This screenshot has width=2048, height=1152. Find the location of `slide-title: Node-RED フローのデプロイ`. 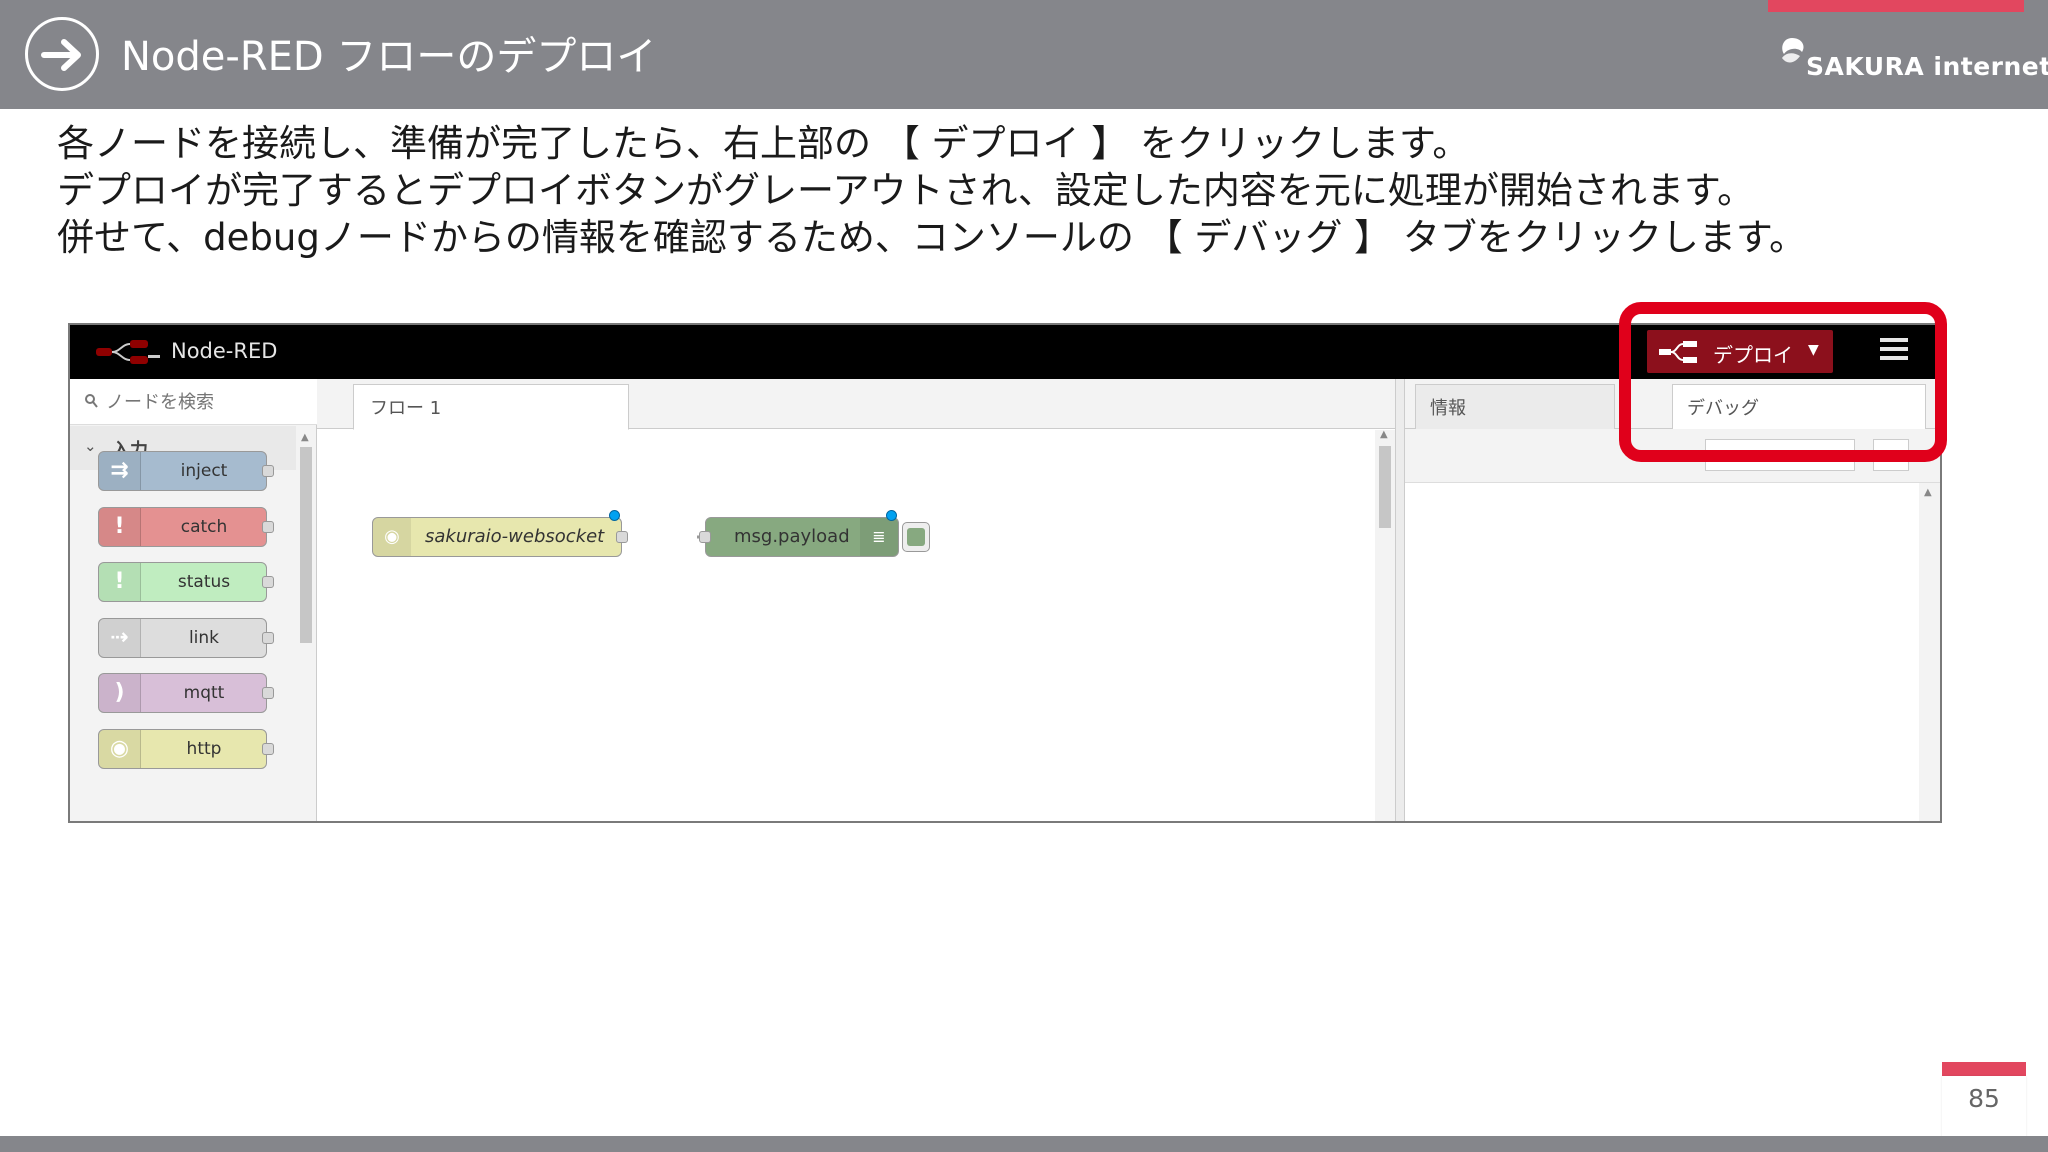

slide-title: Node-RED フローのデプロイ is located at coordinates (389, 57).